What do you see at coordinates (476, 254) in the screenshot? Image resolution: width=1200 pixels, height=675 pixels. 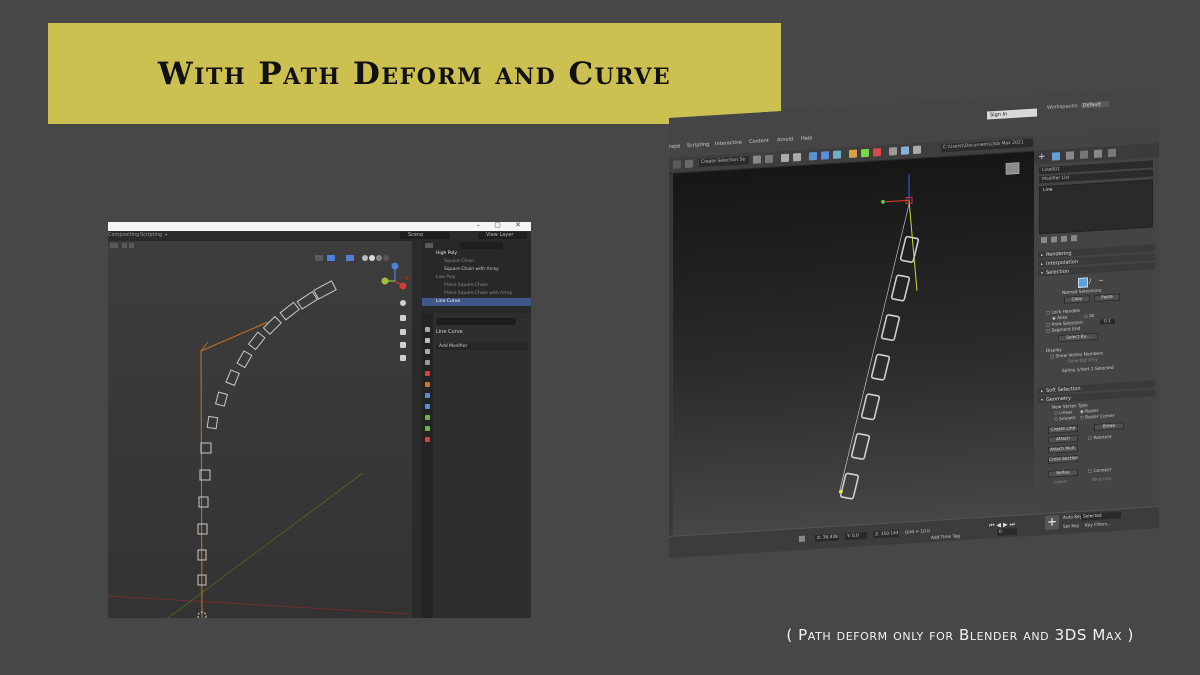 I see `outliner-row: High Poly` at bounding box center [476, 254].